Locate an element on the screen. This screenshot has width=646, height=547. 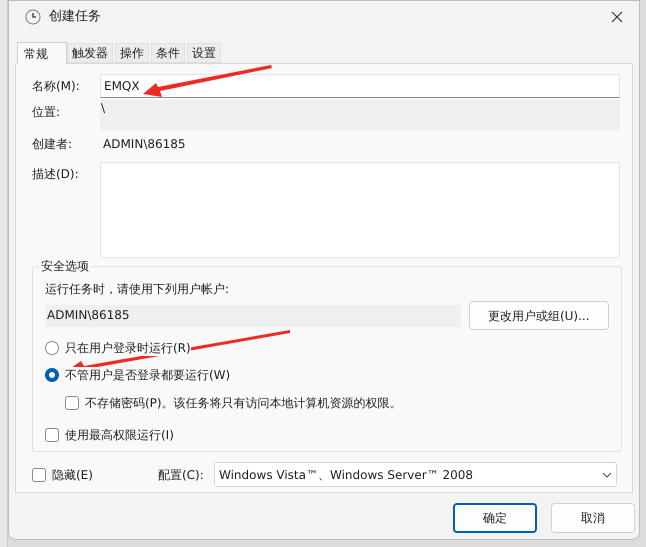
option-label: 只在用户登录时运行(R) is located at coordinates (128, 348).